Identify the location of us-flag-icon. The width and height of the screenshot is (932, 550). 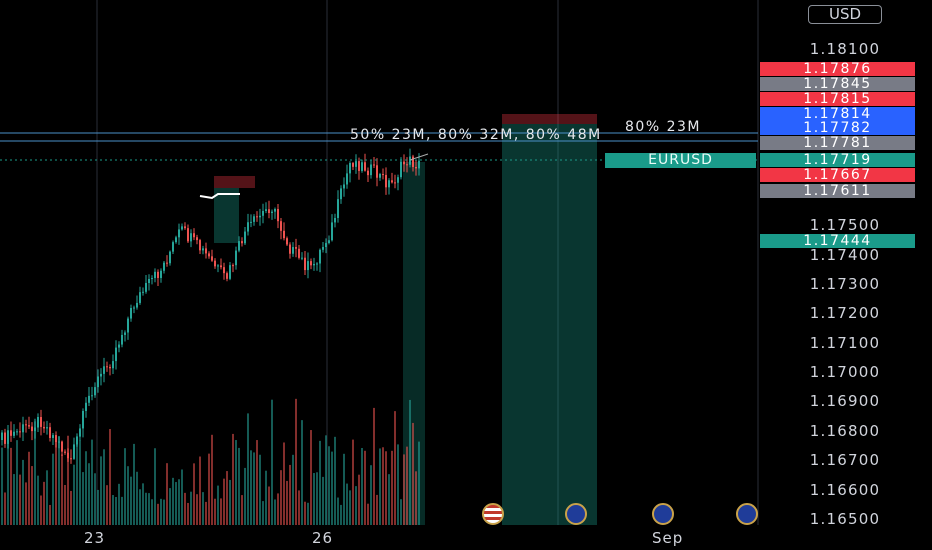
(493, 514).